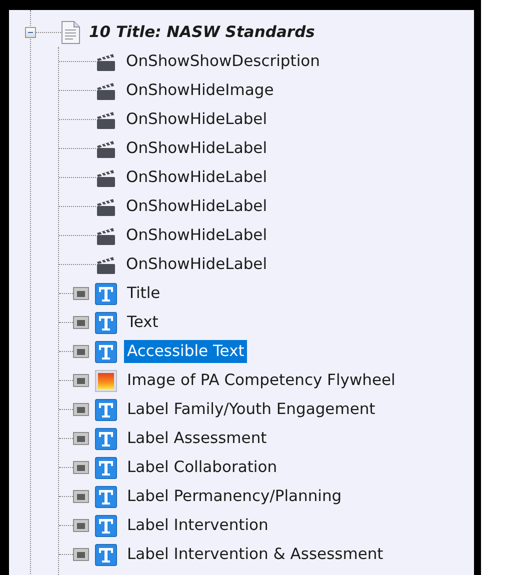 Image resolution: width=506 pixels, height=575 pixels. I want to click on document-icon, so click(70, 32).